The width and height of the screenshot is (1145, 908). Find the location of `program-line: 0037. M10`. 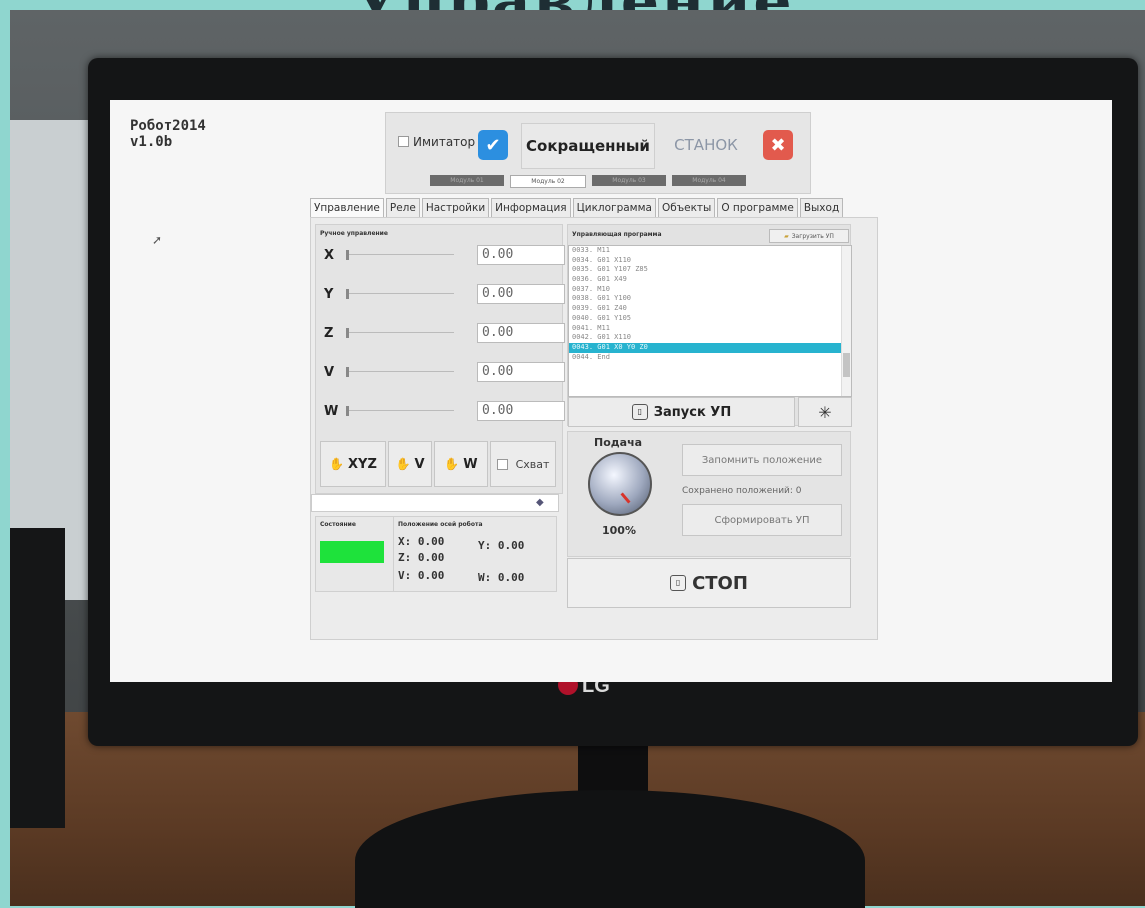

program-line: 0037. M10 is located at coordinates (710, 290).